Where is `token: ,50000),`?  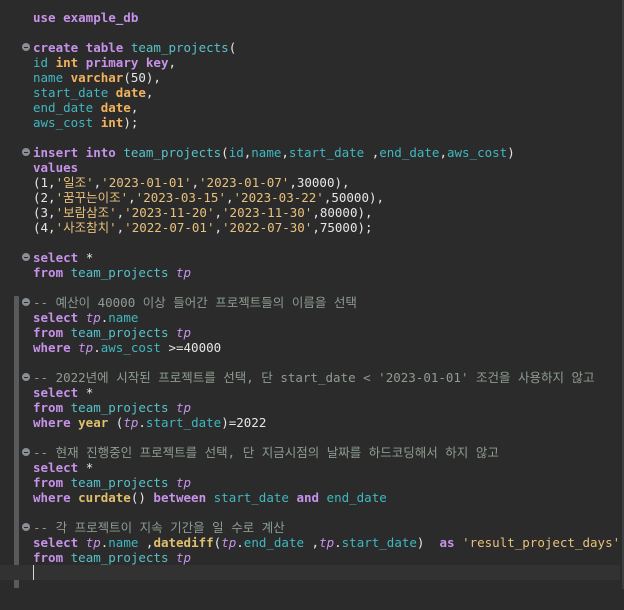
token: ,50000), is located at coordinates (354, 197).